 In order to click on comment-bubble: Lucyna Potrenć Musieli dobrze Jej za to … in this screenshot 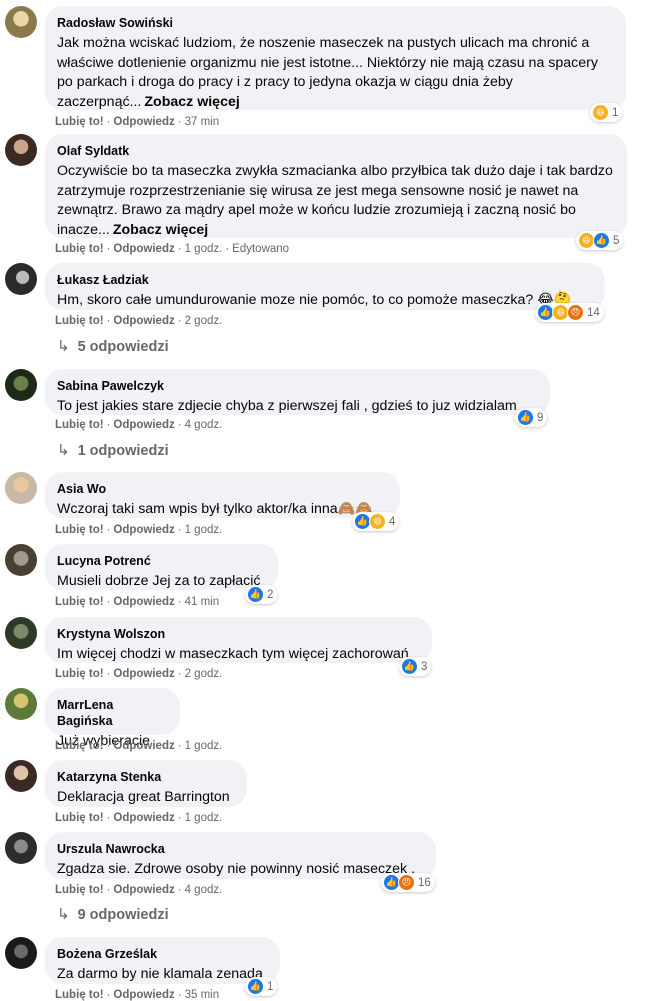, I will do `click(161, 567)`.